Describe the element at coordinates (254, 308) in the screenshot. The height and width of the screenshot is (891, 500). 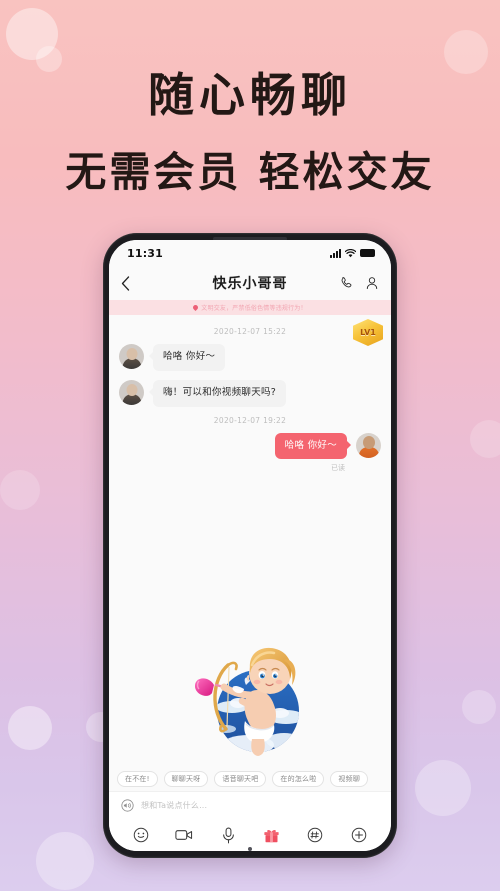
I see `safety-notice-text: 文明交友，严禁低俗色情等违规行为！` at that location.